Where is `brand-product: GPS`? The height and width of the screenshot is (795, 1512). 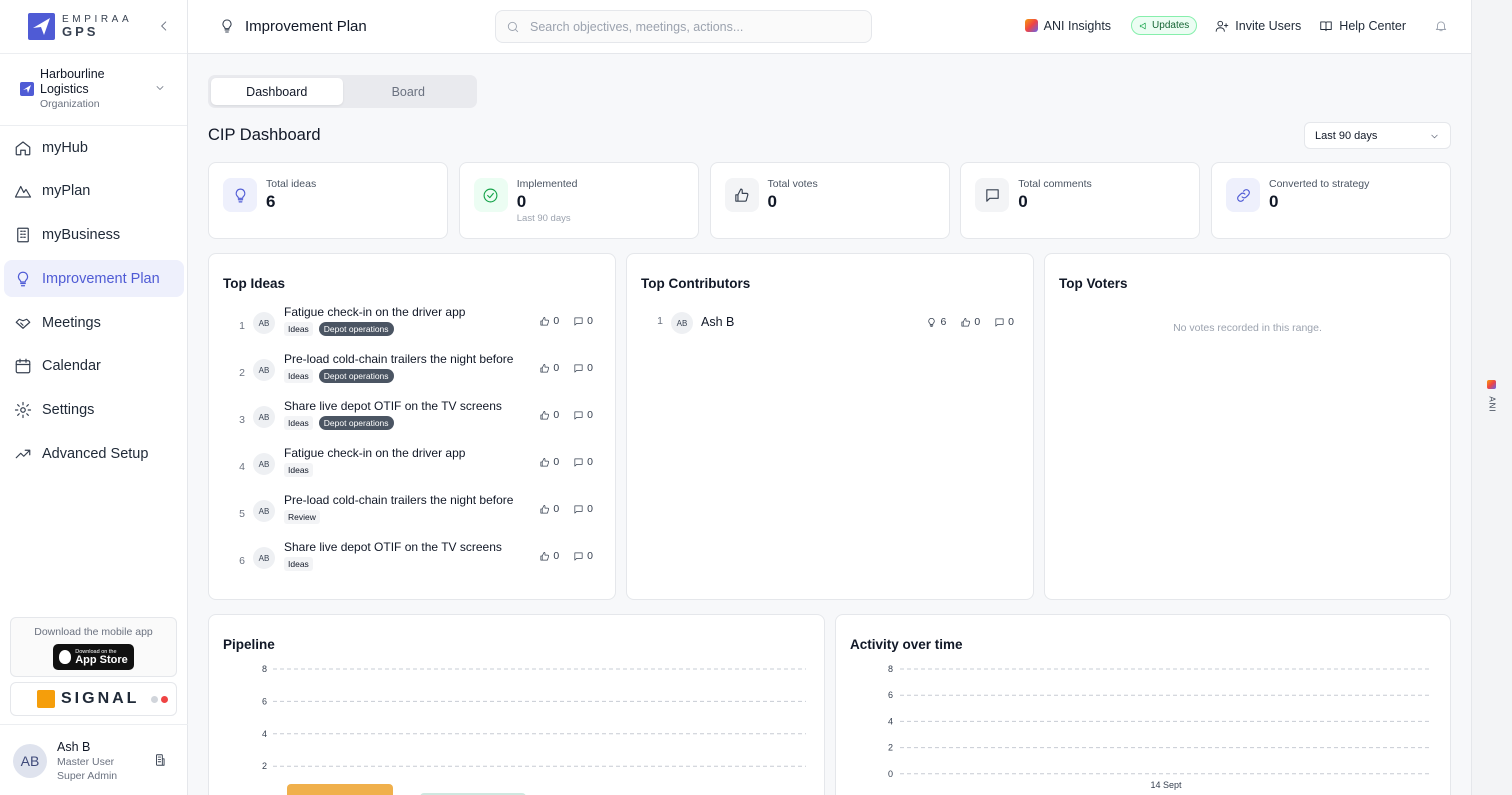
brand-product: GPS is located at coordinates (80, 31).